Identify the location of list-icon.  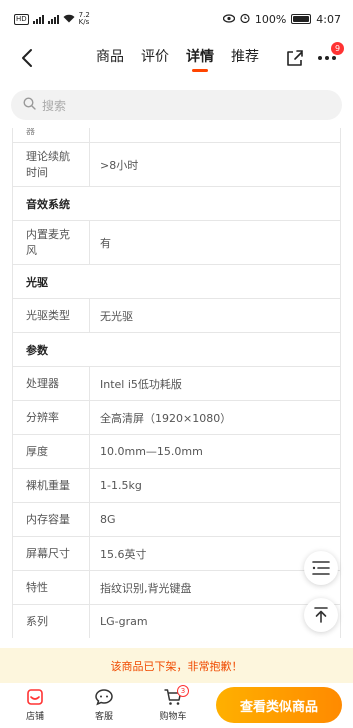
(321, 568).